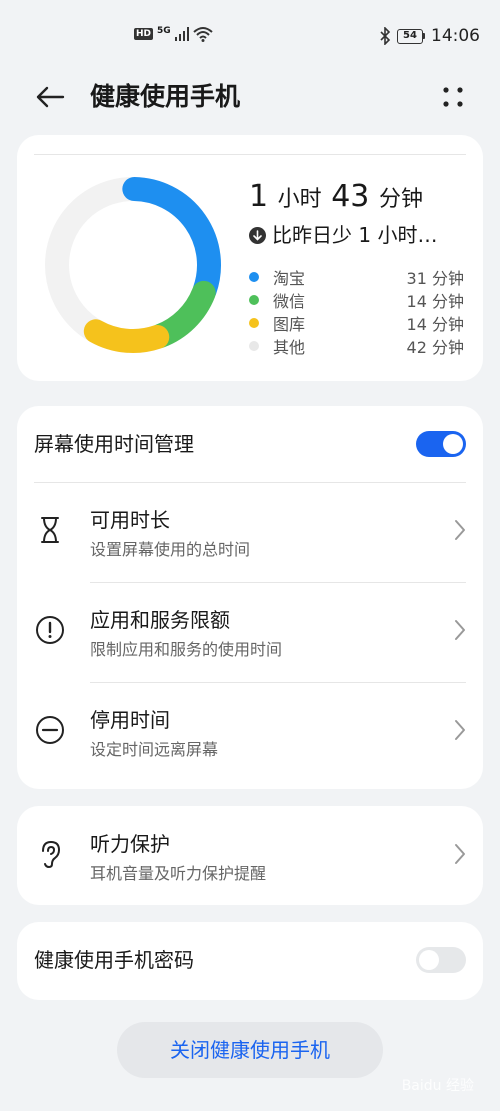 This screenshot has height=1111, width=500. What do you see at coordinates (164, 31) in the screenshot?
I see `network-label: 5G` at bounding box center [164, 31].